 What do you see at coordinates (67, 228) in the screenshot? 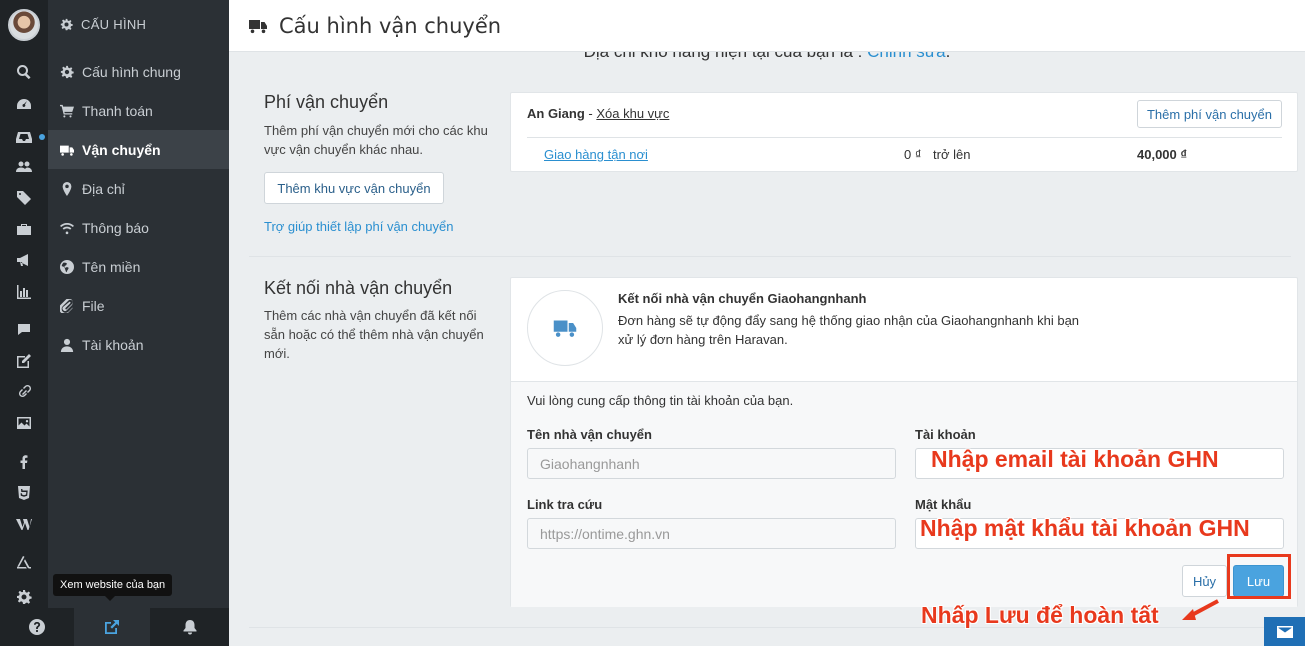
I see `wifi-icon` at bounding box center [67, 228].